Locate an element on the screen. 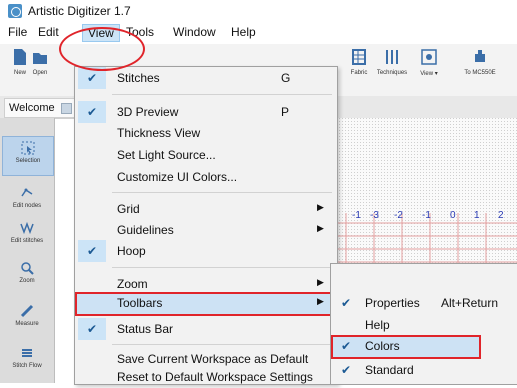 This screenshot has height=388, width=517. ruler-label: -2 is located at coordinates (398, 215).